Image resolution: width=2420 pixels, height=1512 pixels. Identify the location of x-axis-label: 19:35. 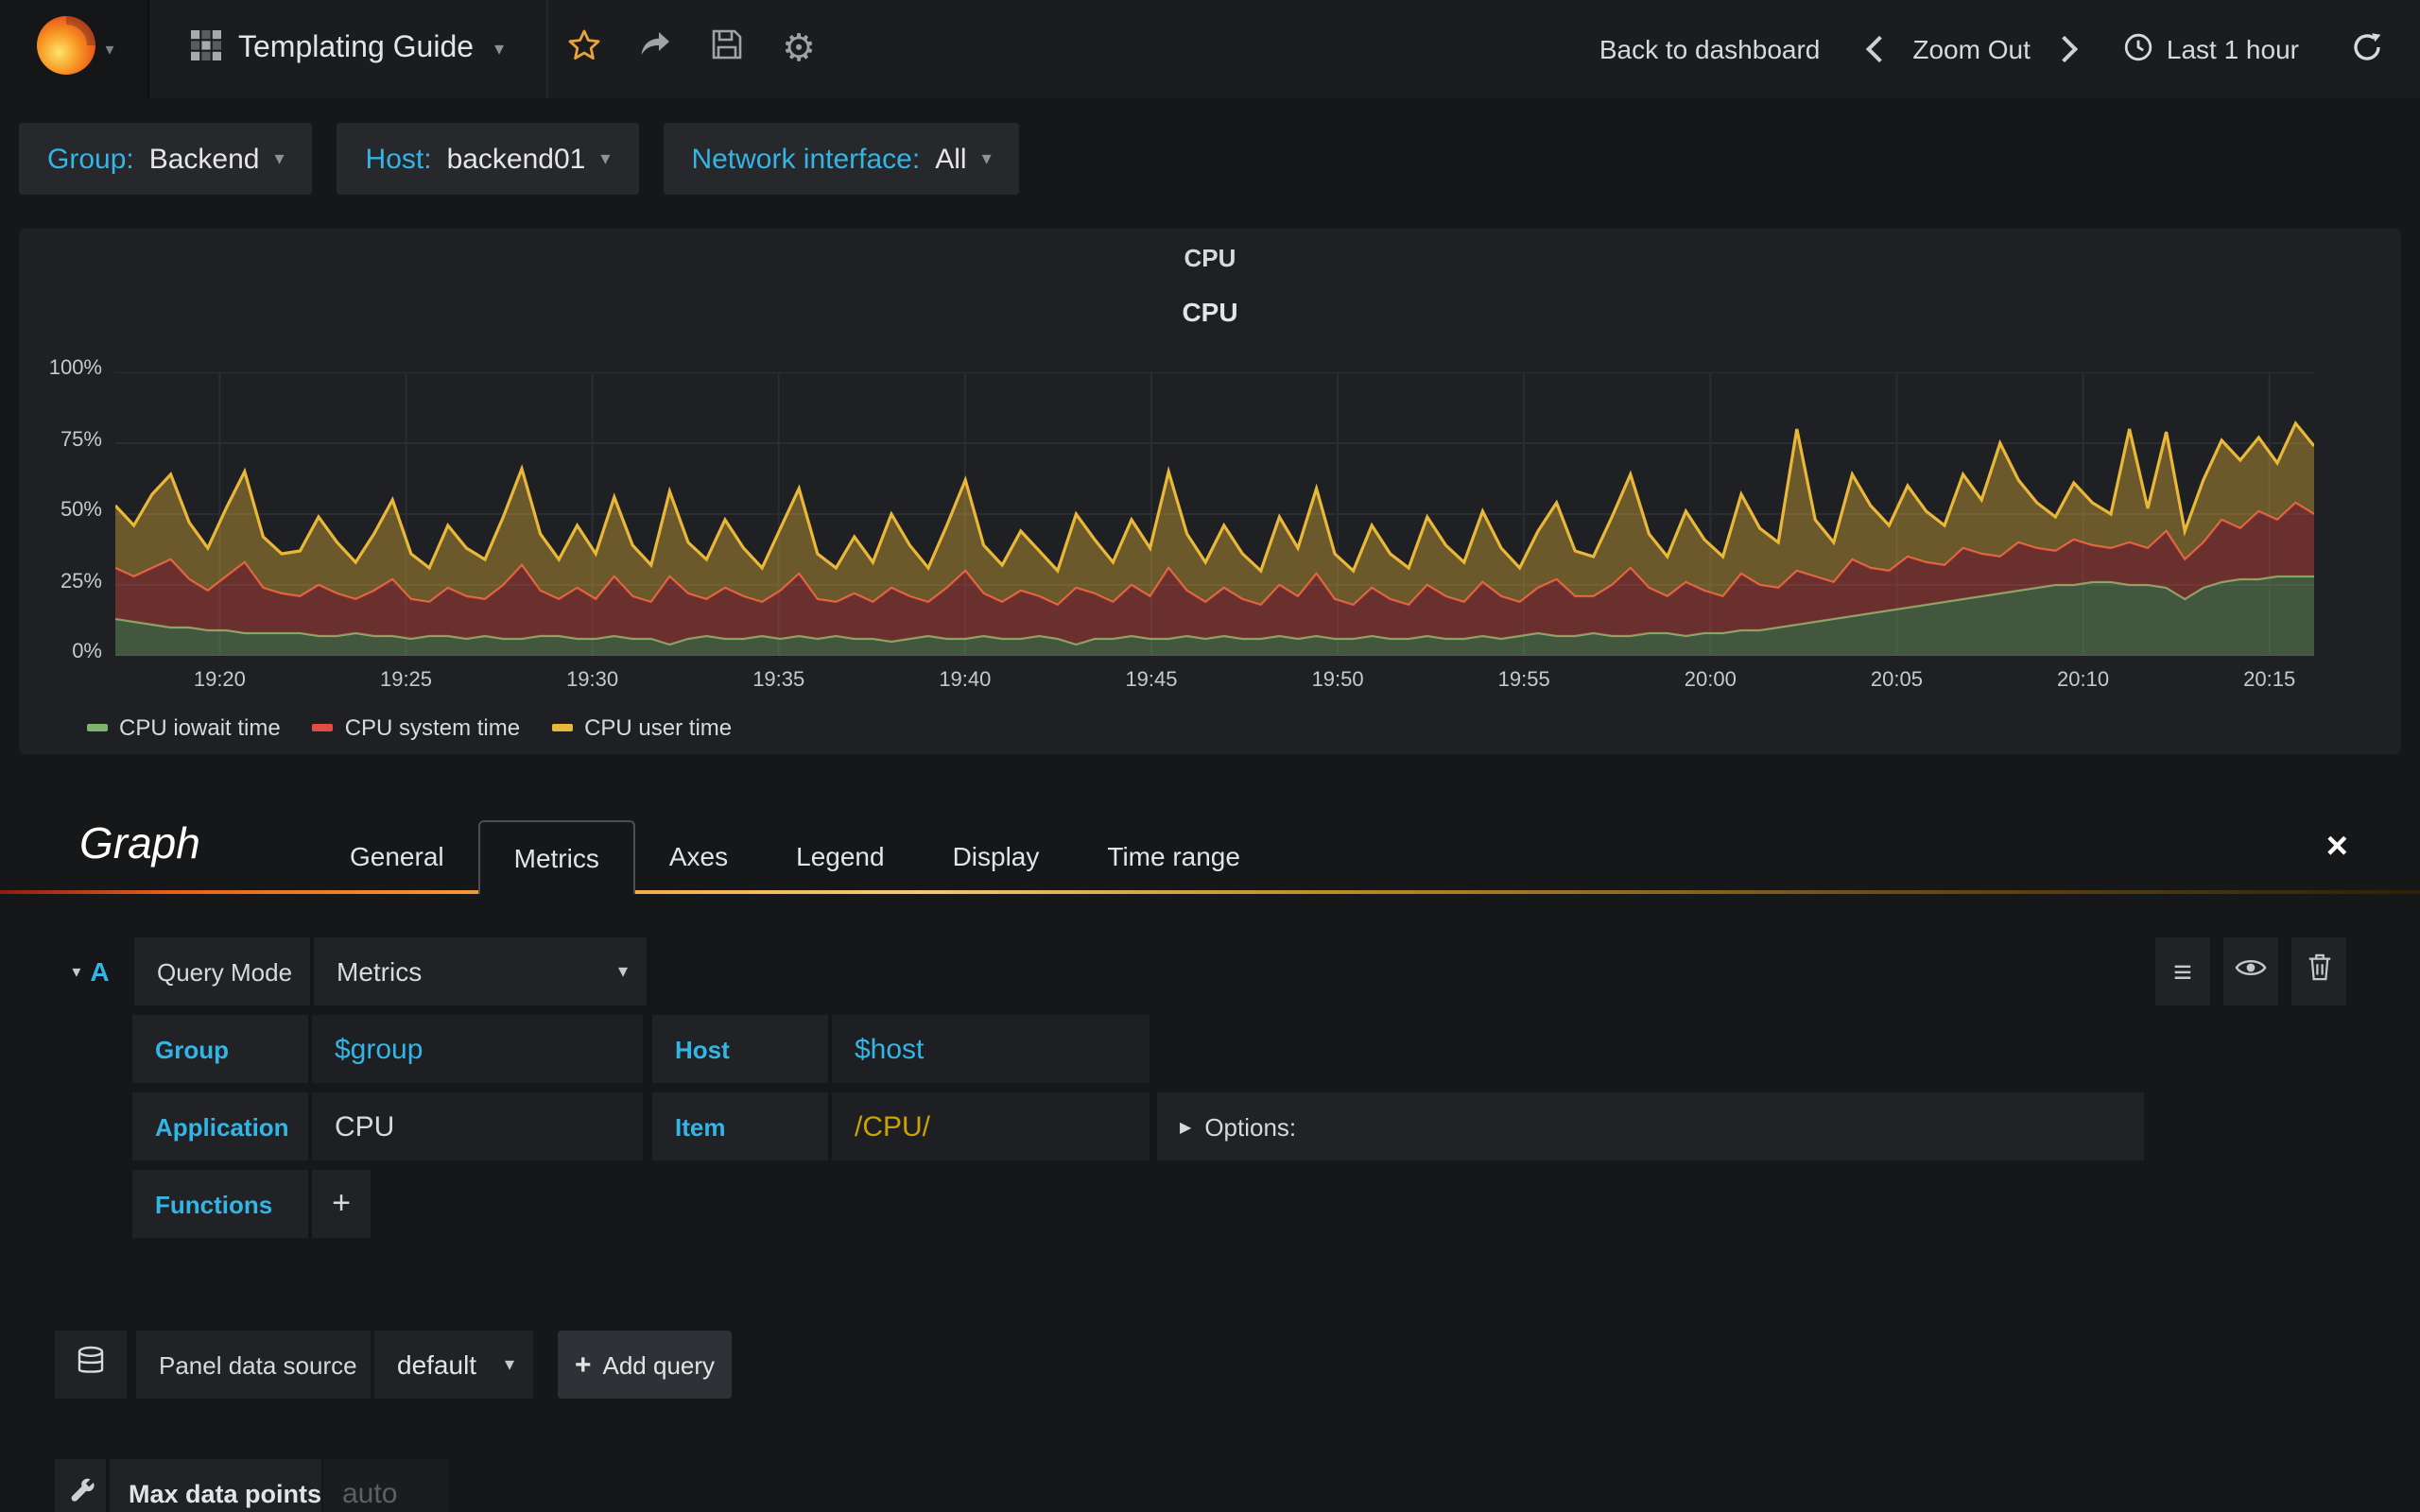
(778, 680).